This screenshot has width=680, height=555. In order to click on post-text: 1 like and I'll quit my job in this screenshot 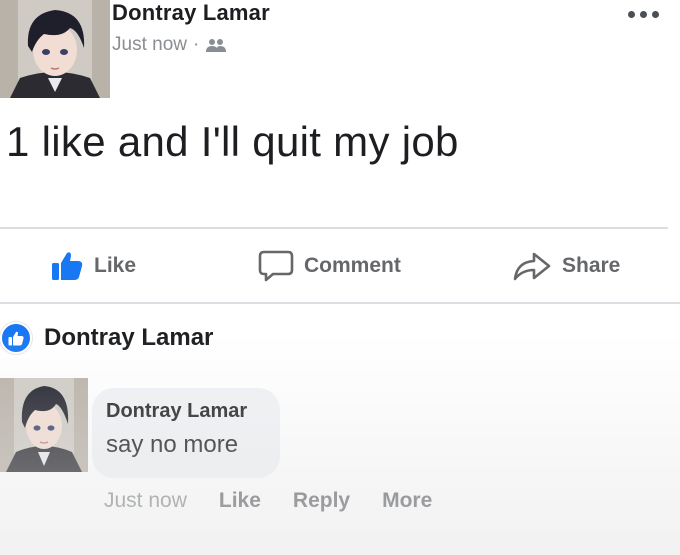, I will do `click(232, 141)`.